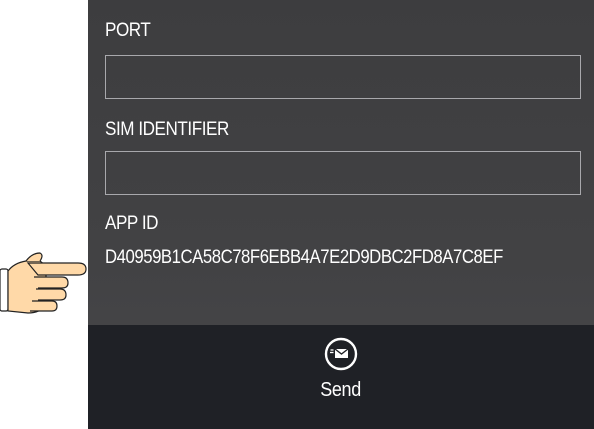 This screenshot has height=429, width=594. What do you see at coordinates (304, 257) in the screenshot?
I see `app-id-value: D40959B1CA58C78F6EBB4A7E2D9DBC2FD8A7C8EF` at bounding box center [304, 257].